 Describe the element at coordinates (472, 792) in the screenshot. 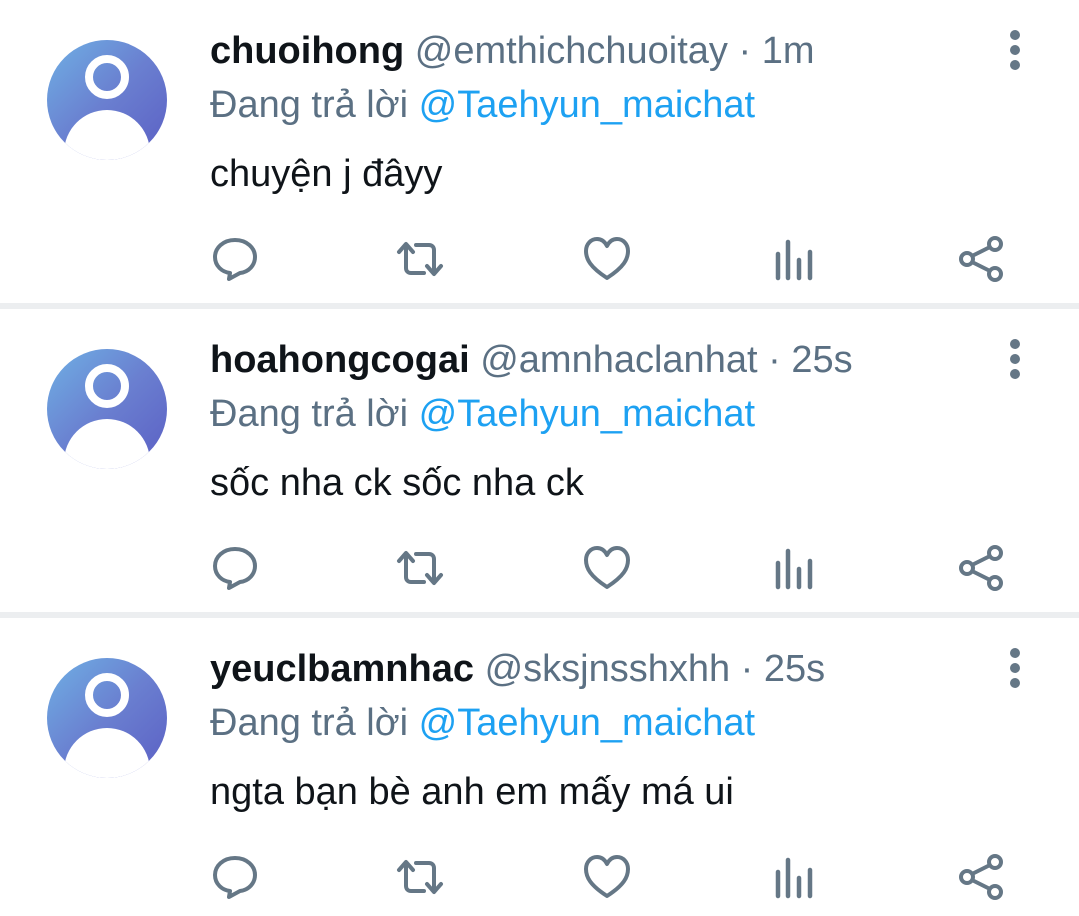

I see `tweet-text: ngta bạn bè anh em mấy má ui` at that location.